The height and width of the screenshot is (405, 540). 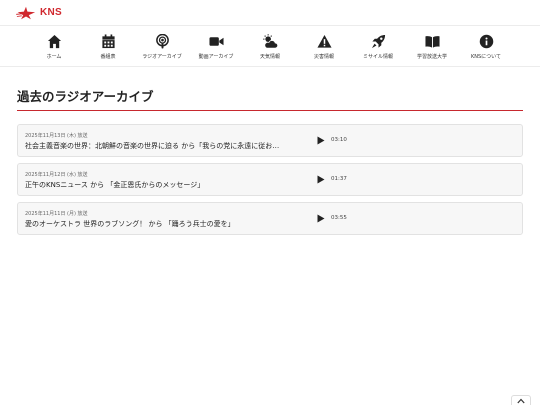 I want to click on nav-item-home: ホーム, so click(x=54, y=47).